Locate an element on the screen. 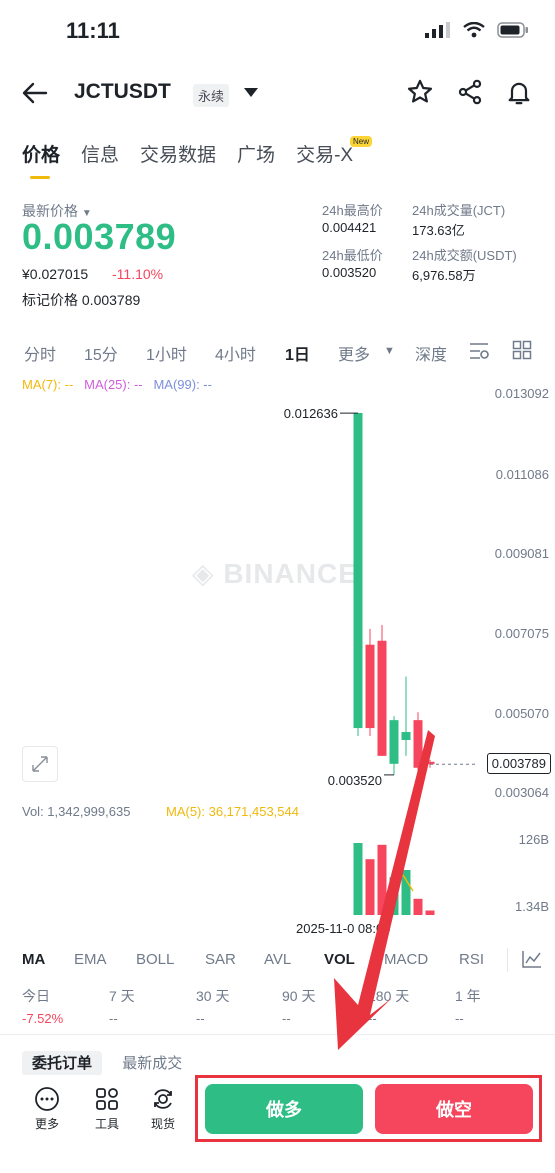 This screenshot has width=555, height=1173. layout-grid-icon is located at coordinates (522, 350).